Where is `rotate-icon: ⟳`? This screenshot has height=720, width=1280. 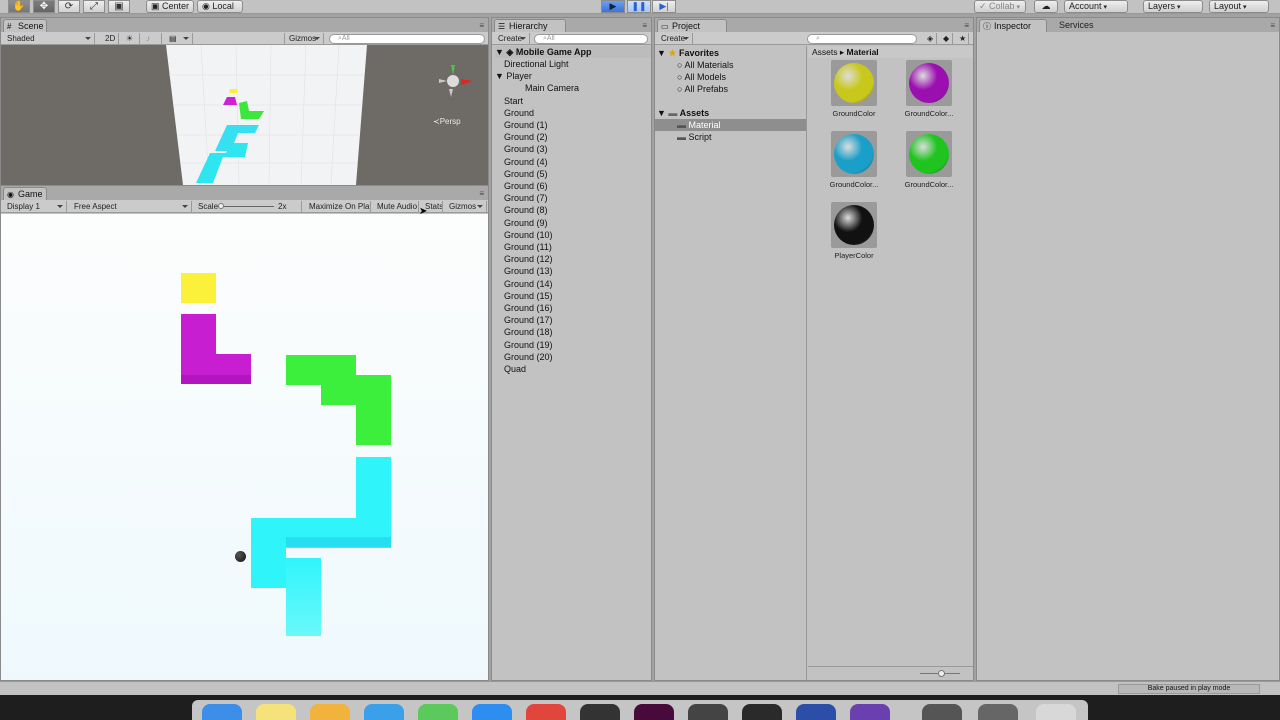 rotate-icon: ⟳ is located at coordinates (69, 6).